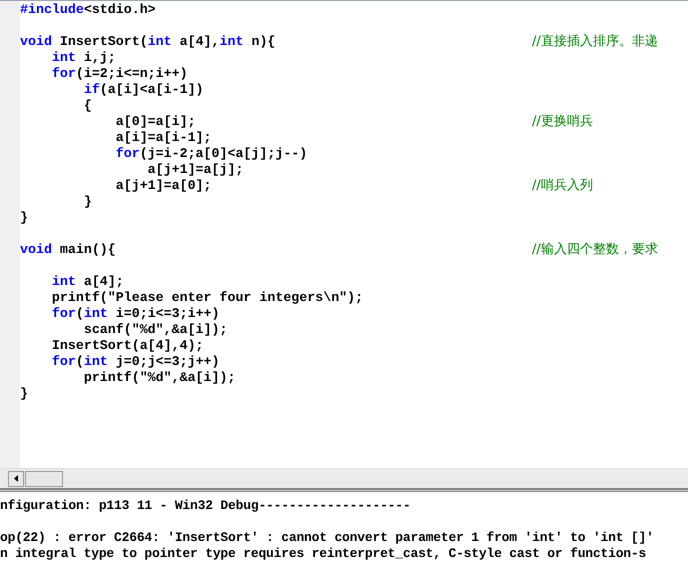  What do you see at coordinates (344, 478) in the screenshot?
I see `horizontal-scrollbar` at bounding box center [344, 478].